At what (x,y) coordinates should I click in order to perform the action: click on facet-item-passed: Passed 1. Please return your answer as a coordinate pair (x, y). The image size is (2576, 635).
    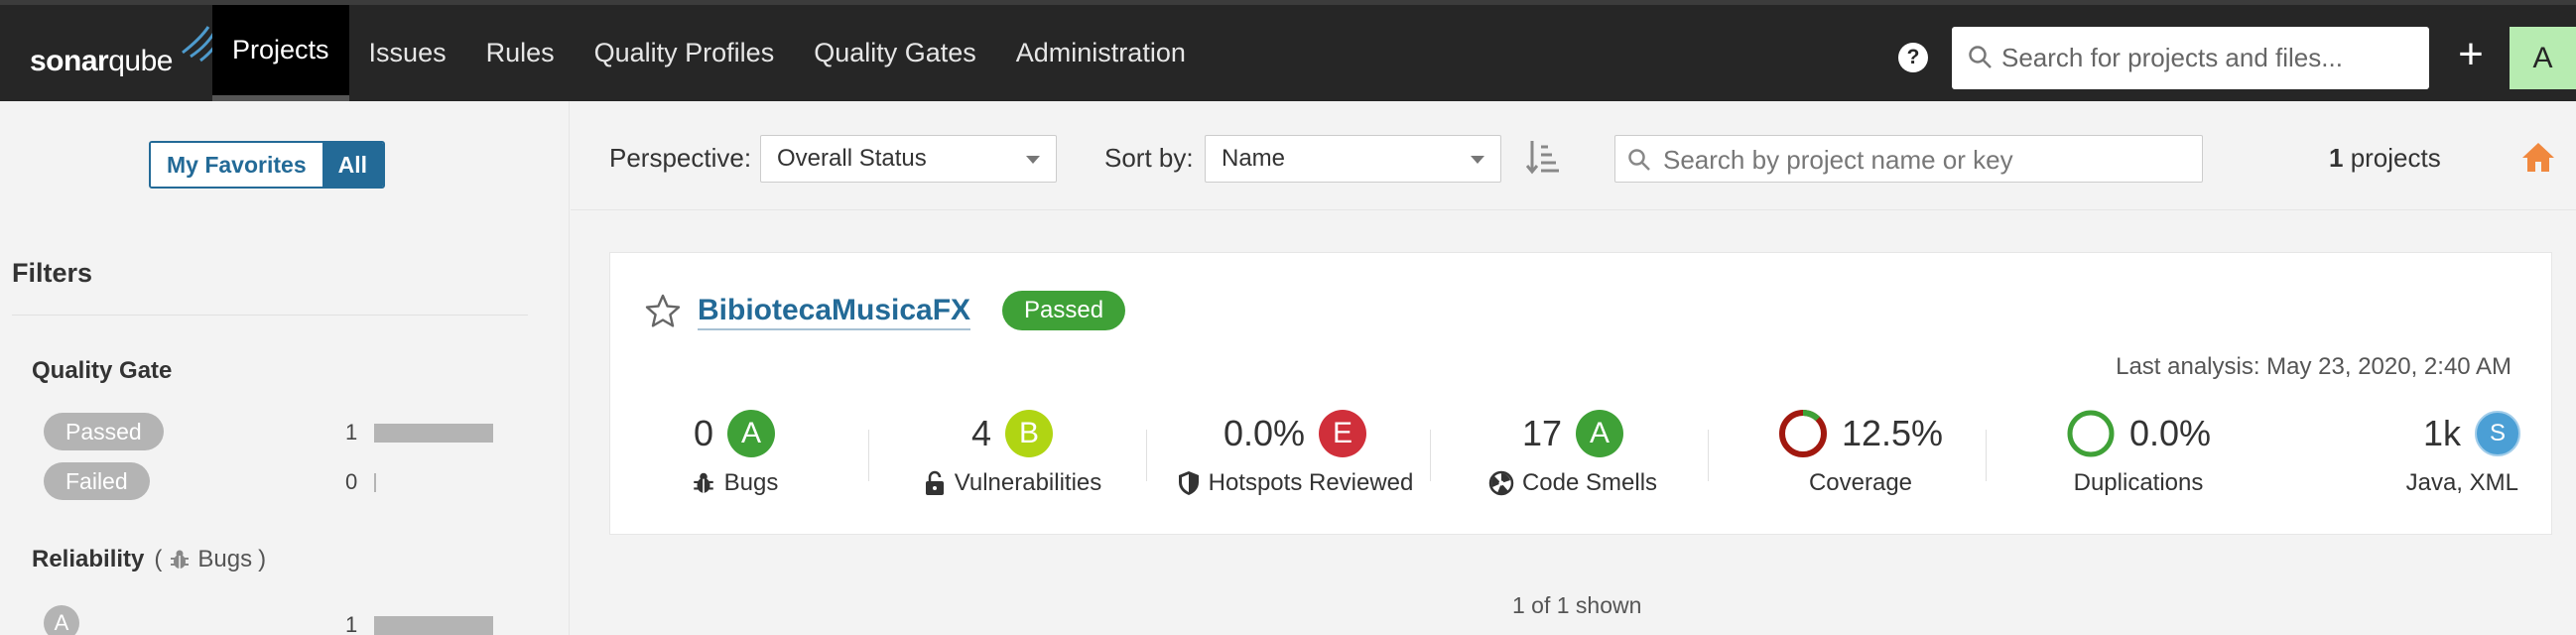
    Looking at the image, I should click on (272, 431).